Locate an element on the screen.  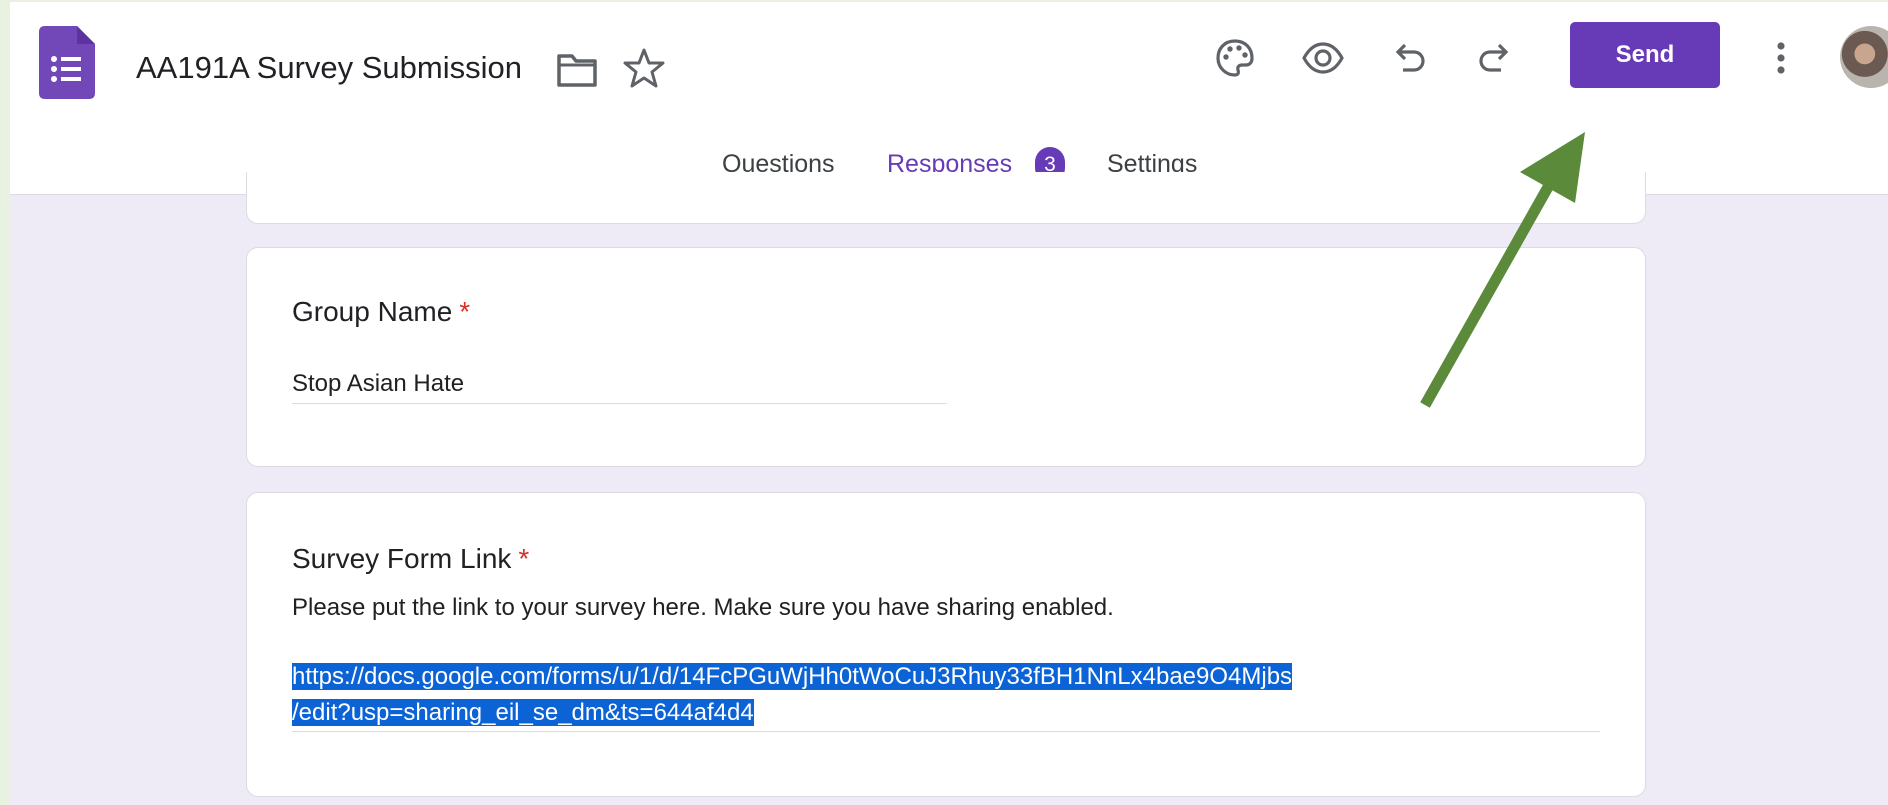
question-title: Group Name * is located at coordinates (381, 312).